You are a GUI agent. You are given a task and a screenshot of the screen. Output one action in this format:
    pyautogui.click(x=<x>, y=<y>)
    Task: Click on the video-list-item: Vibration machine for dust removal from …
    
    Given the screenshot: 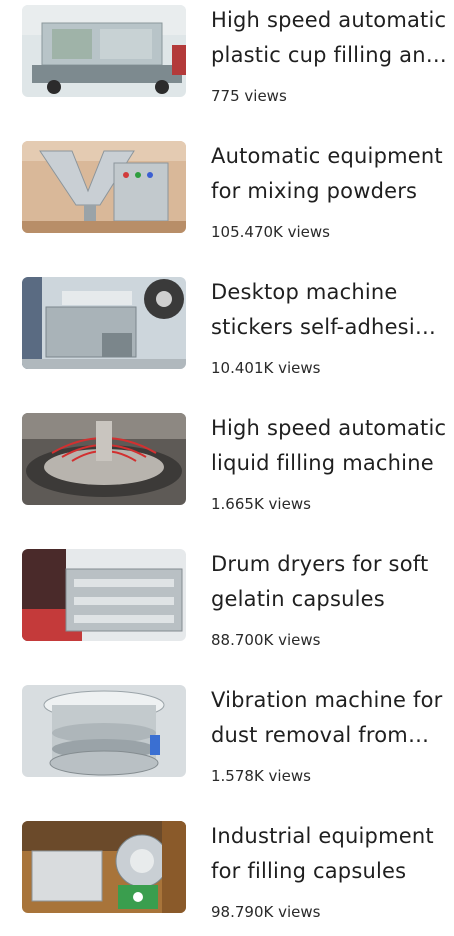 What is the action you would take?
    pyautogui.click(x=227, y=740)
    